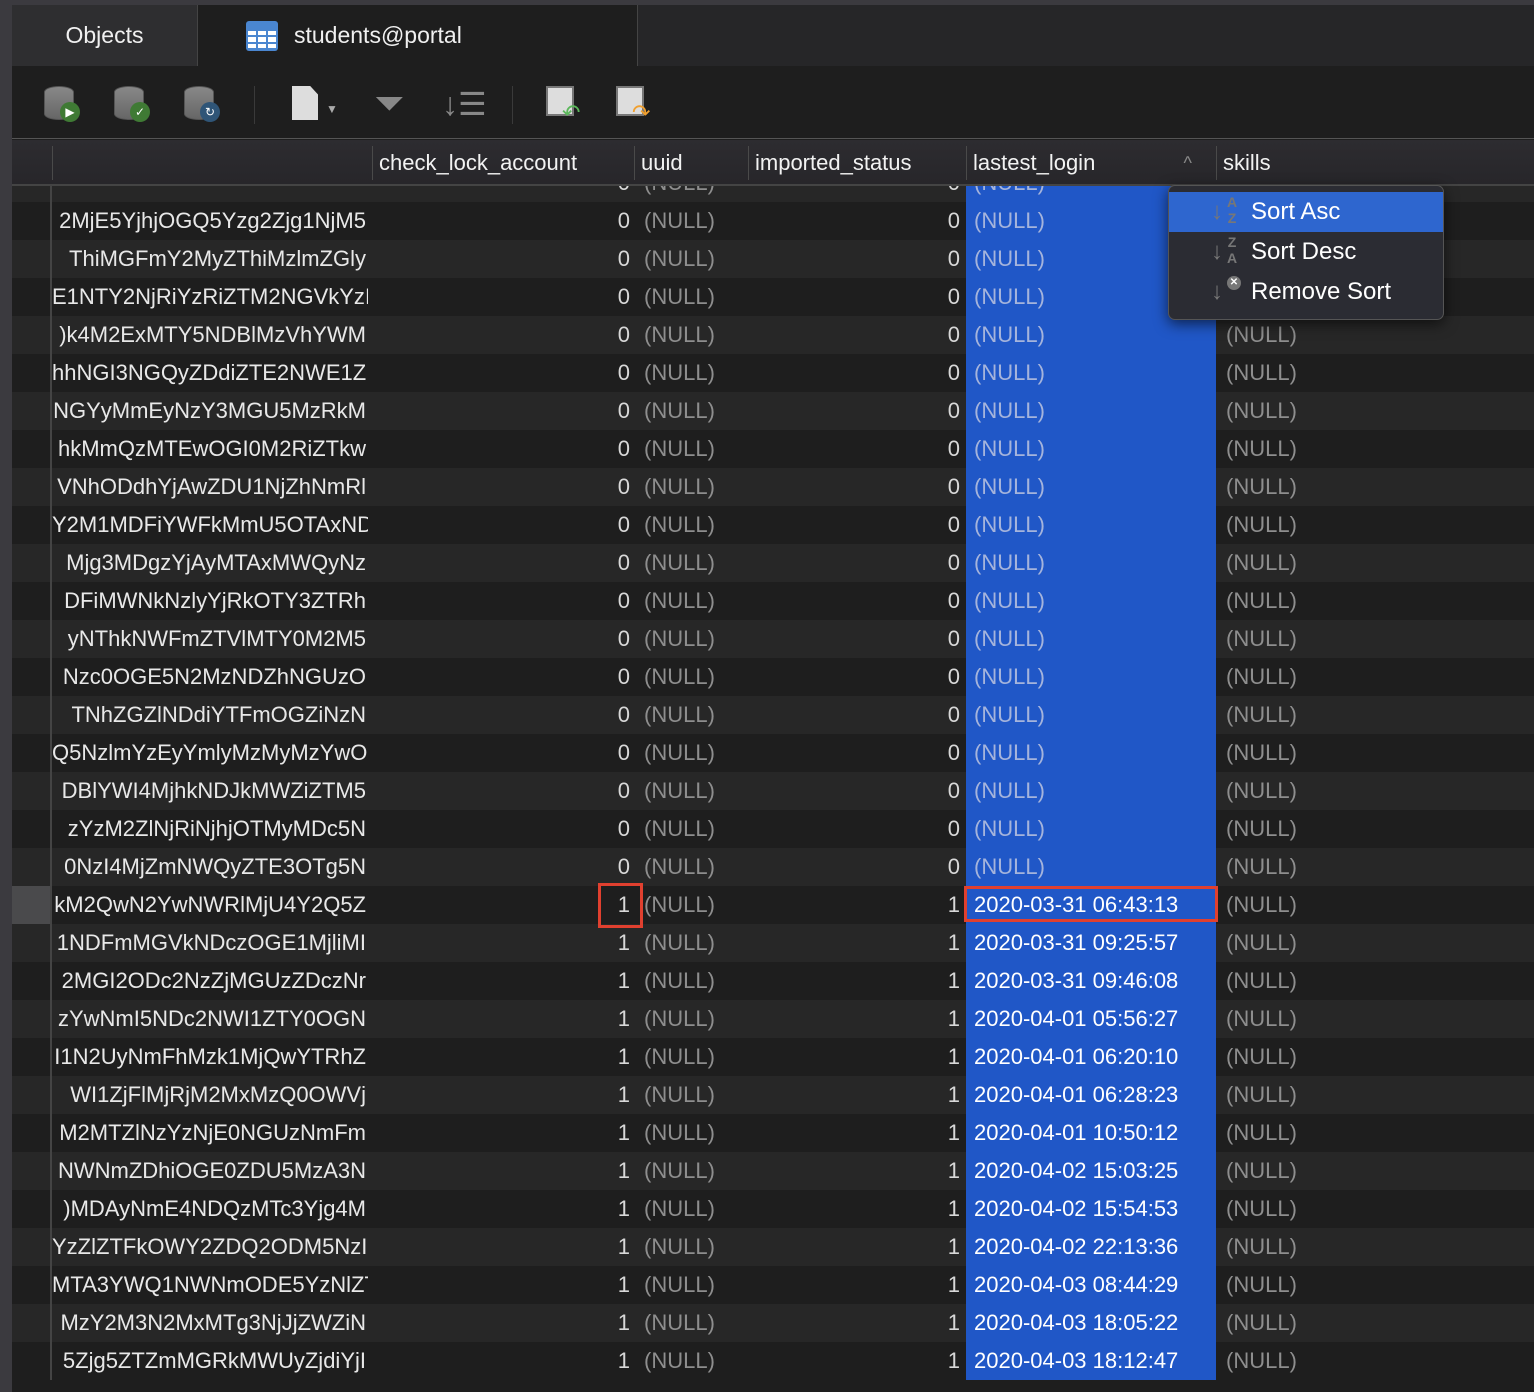  I want to click on cell-id: Mjg3MDgzYjAyMTAxMWQyNz, so click(210, 563).